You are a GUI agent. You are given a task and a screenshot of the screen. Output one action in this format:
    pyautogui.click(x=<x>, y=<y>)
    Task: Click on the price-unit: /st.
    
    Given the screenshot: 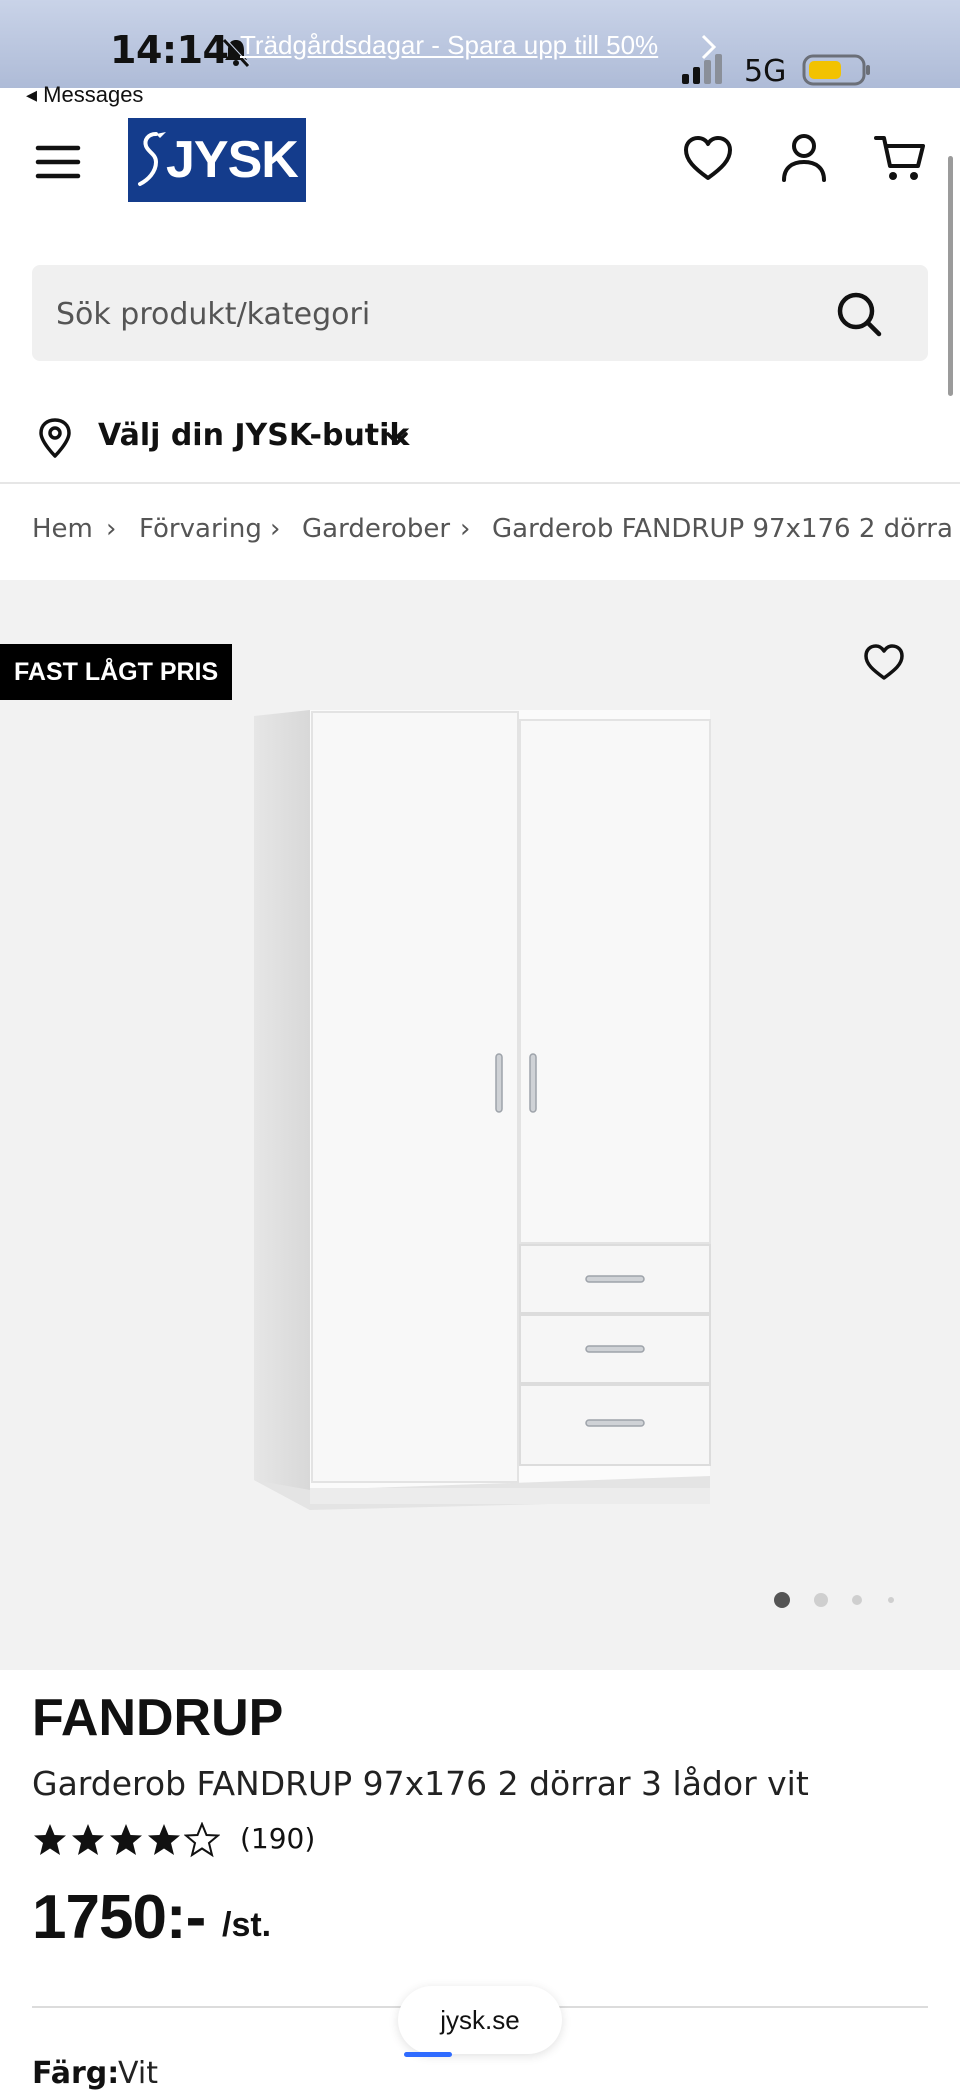 What is the action you would take?
    pyautogui.click(x=247, y=1925)
    